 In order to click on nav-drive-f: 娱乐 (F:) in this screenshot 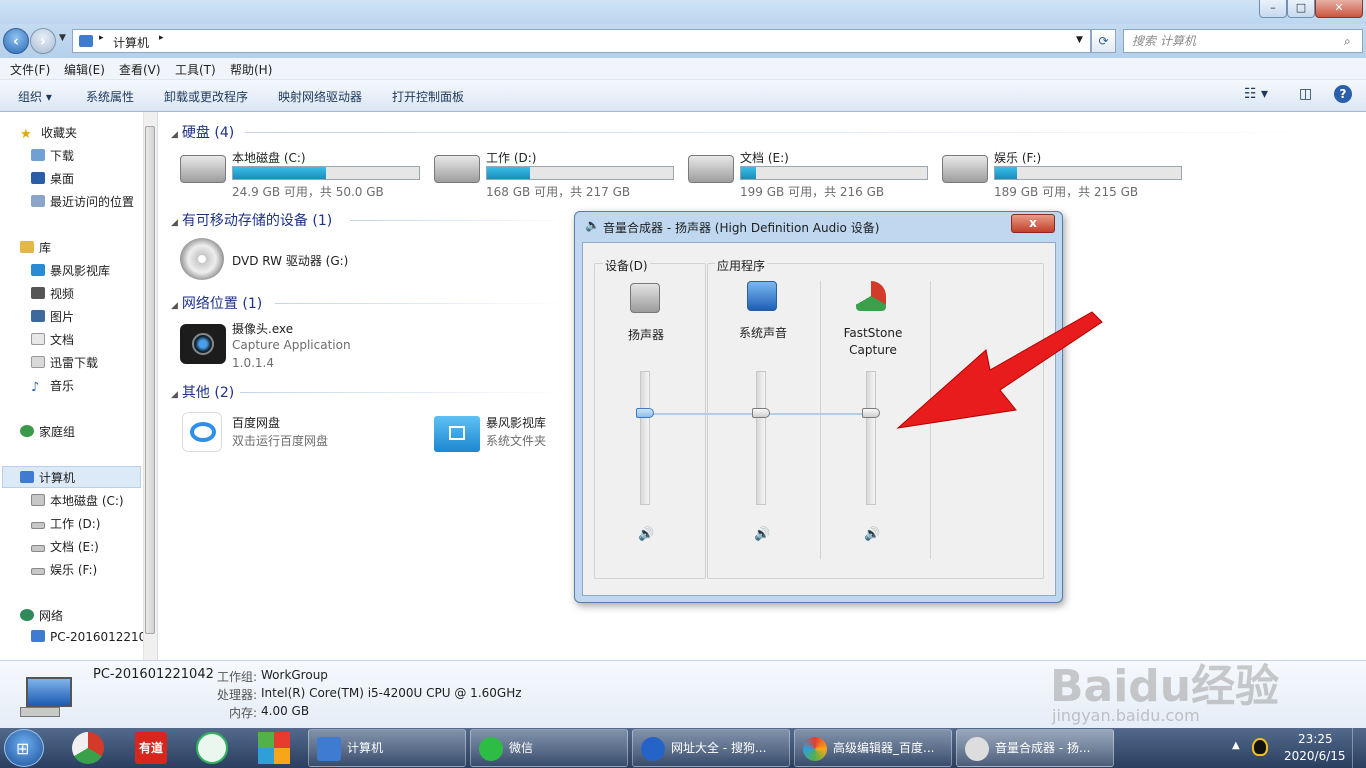, I will do `click(64, 569)`.